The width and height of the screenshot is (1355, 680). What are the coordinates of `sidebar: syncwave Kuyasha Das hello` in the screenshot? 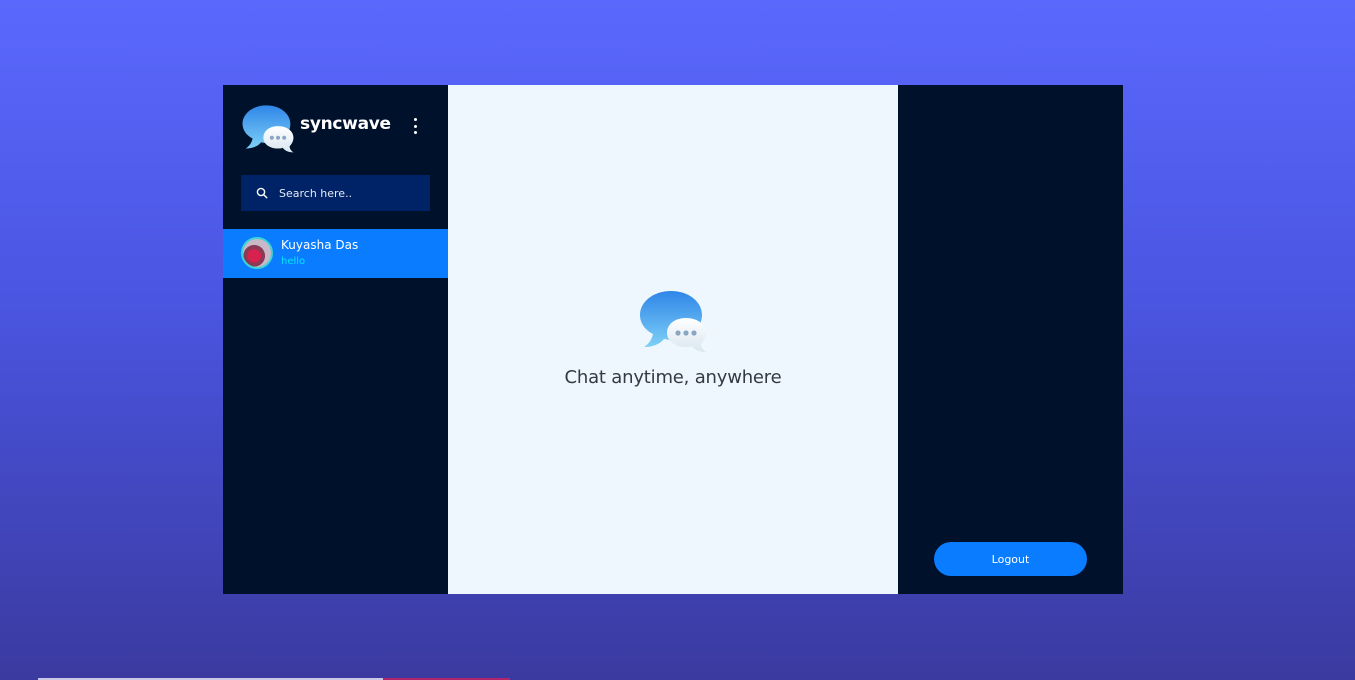 It's located at (335, 339).